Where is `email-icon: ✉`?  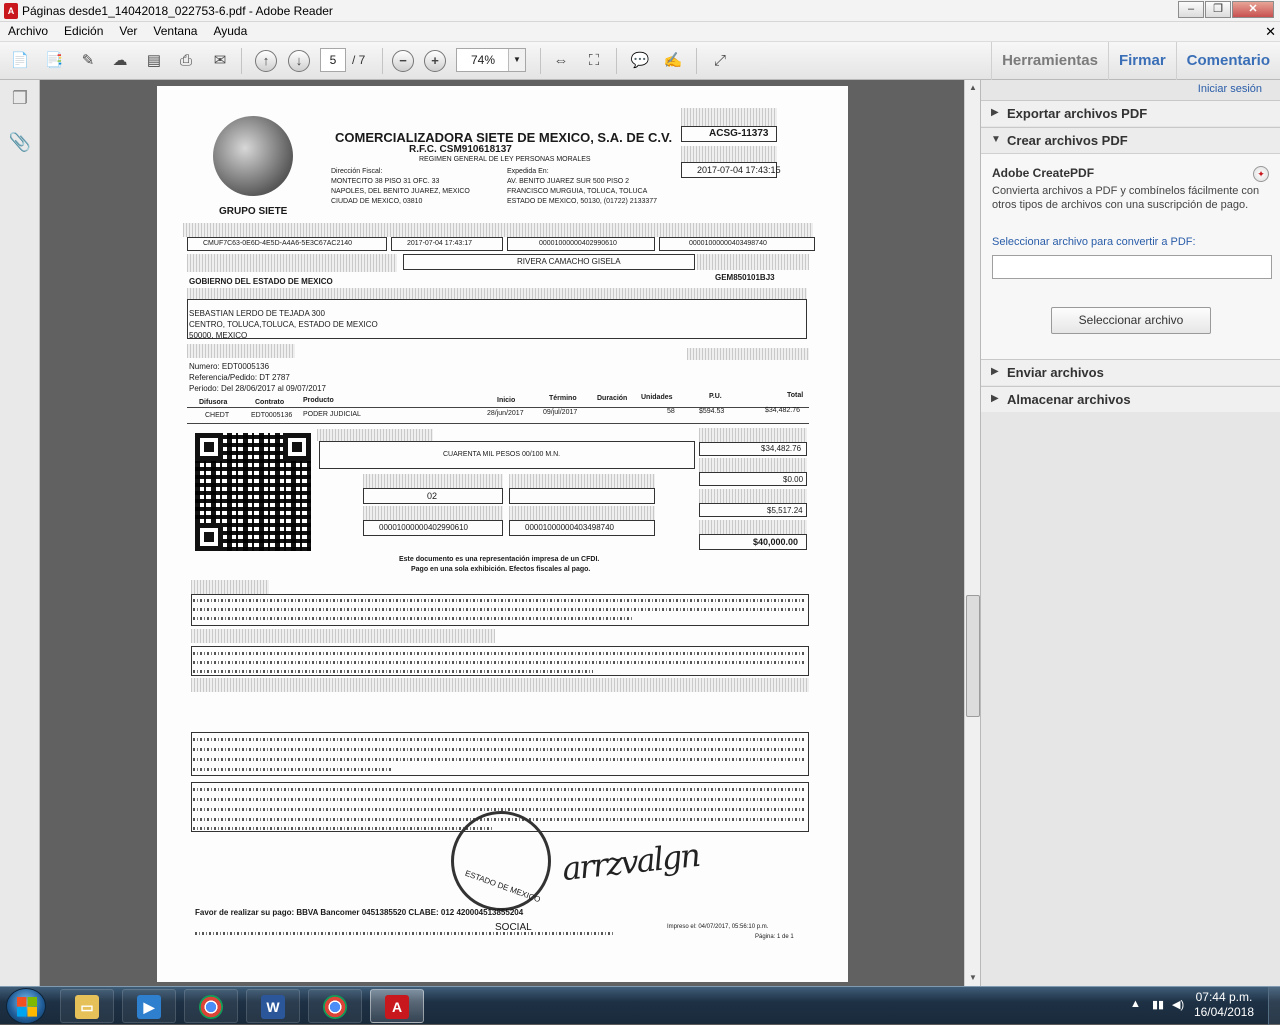 email-icon: ✉ is located at coordinates (220, 61).